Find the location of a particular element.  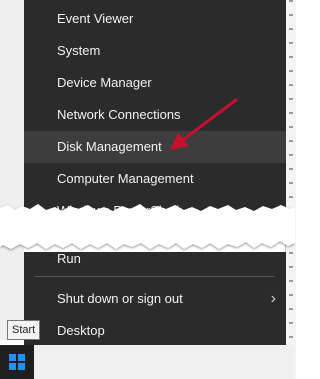

annotation-arrow-icon is located at coordinates (204, 124).